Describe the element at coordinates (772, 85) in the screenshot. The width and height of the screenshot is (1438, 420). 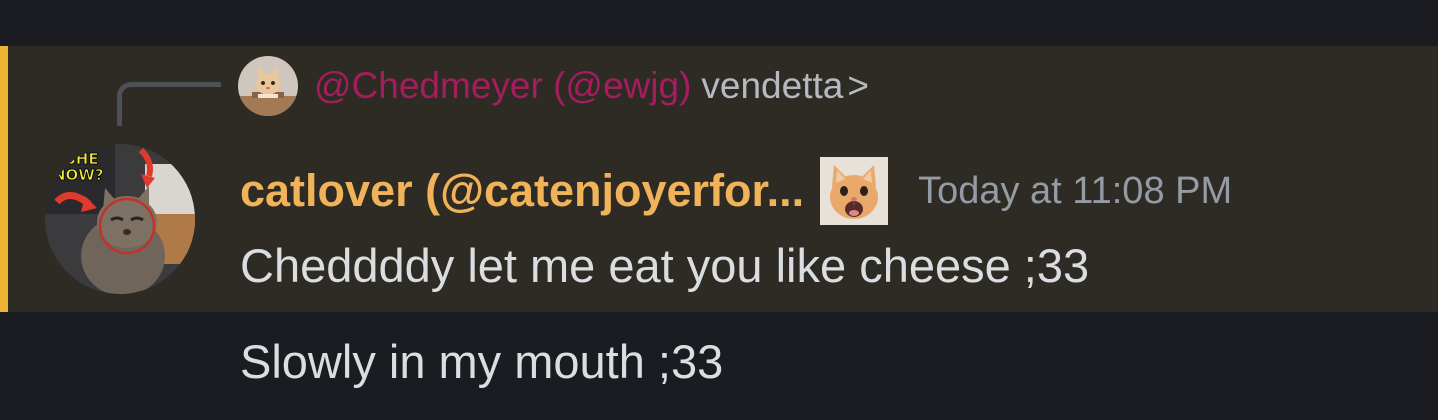
I see `reply-preview-text: vendetta` at that location.